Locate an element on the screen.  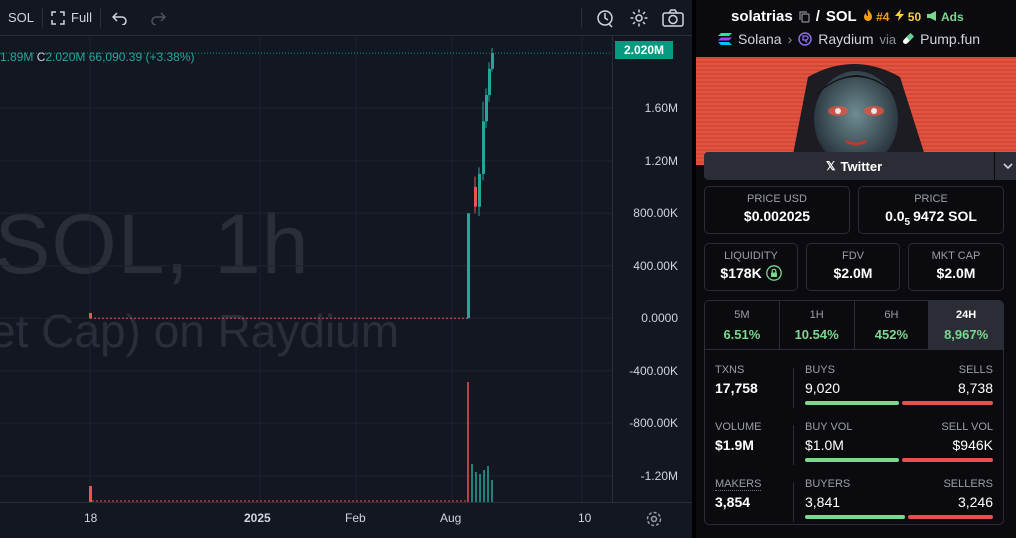
tab-24h-change: 8,967% is located at coordinates (966, 334).